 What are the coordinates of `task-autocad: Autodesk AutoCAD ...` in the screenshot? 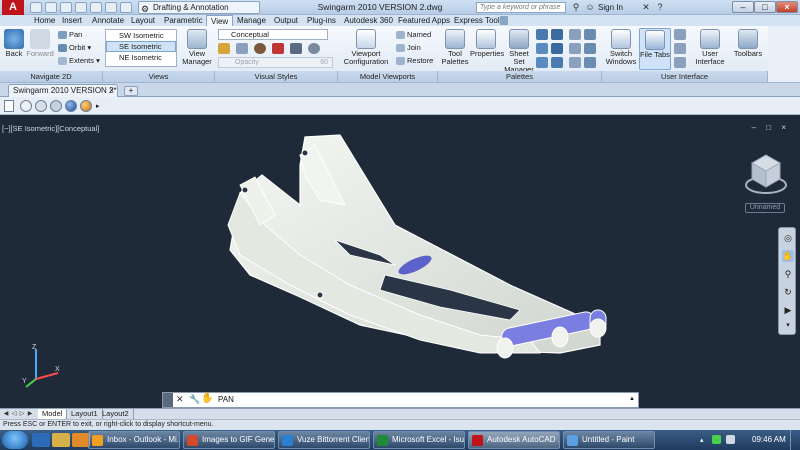 It's located at (514, 440).